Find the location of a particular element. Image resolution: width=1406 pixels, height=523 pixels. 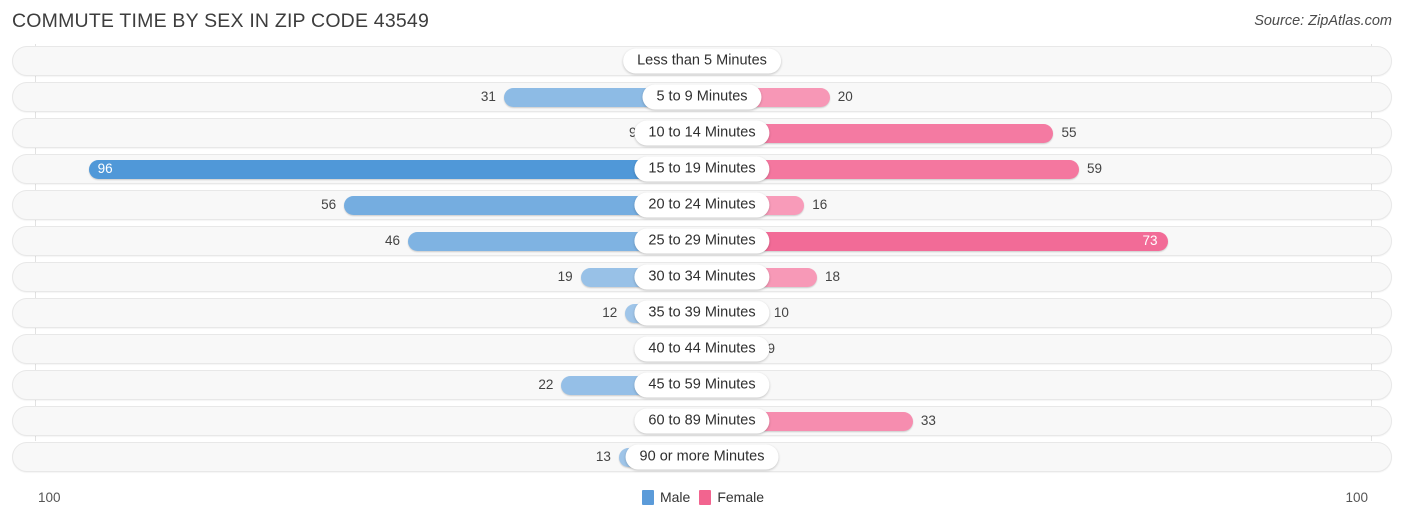

category-label: 5 to 9 Minutes is located at coordinates (702, 97).